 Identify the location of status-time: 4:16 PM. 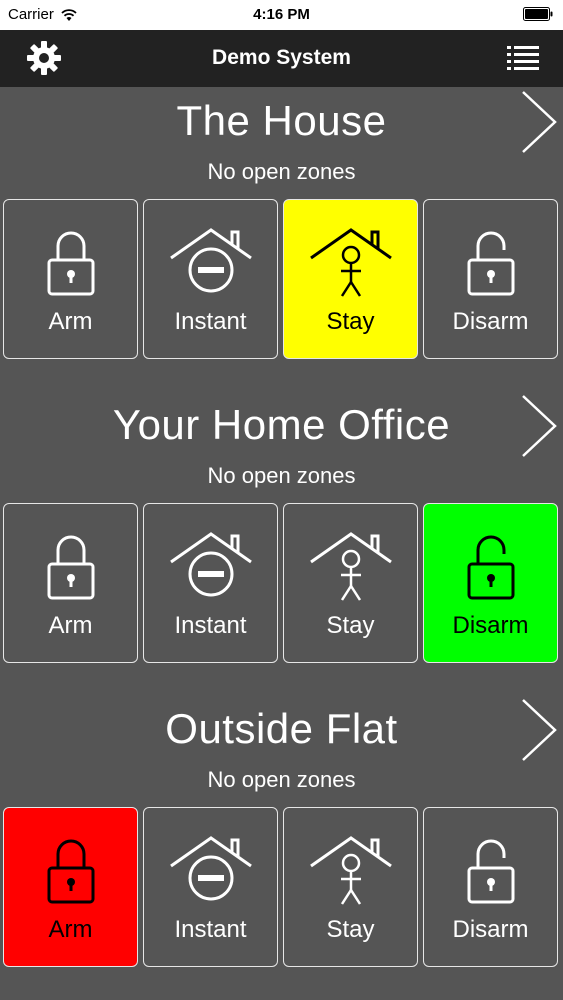
(281, 14).